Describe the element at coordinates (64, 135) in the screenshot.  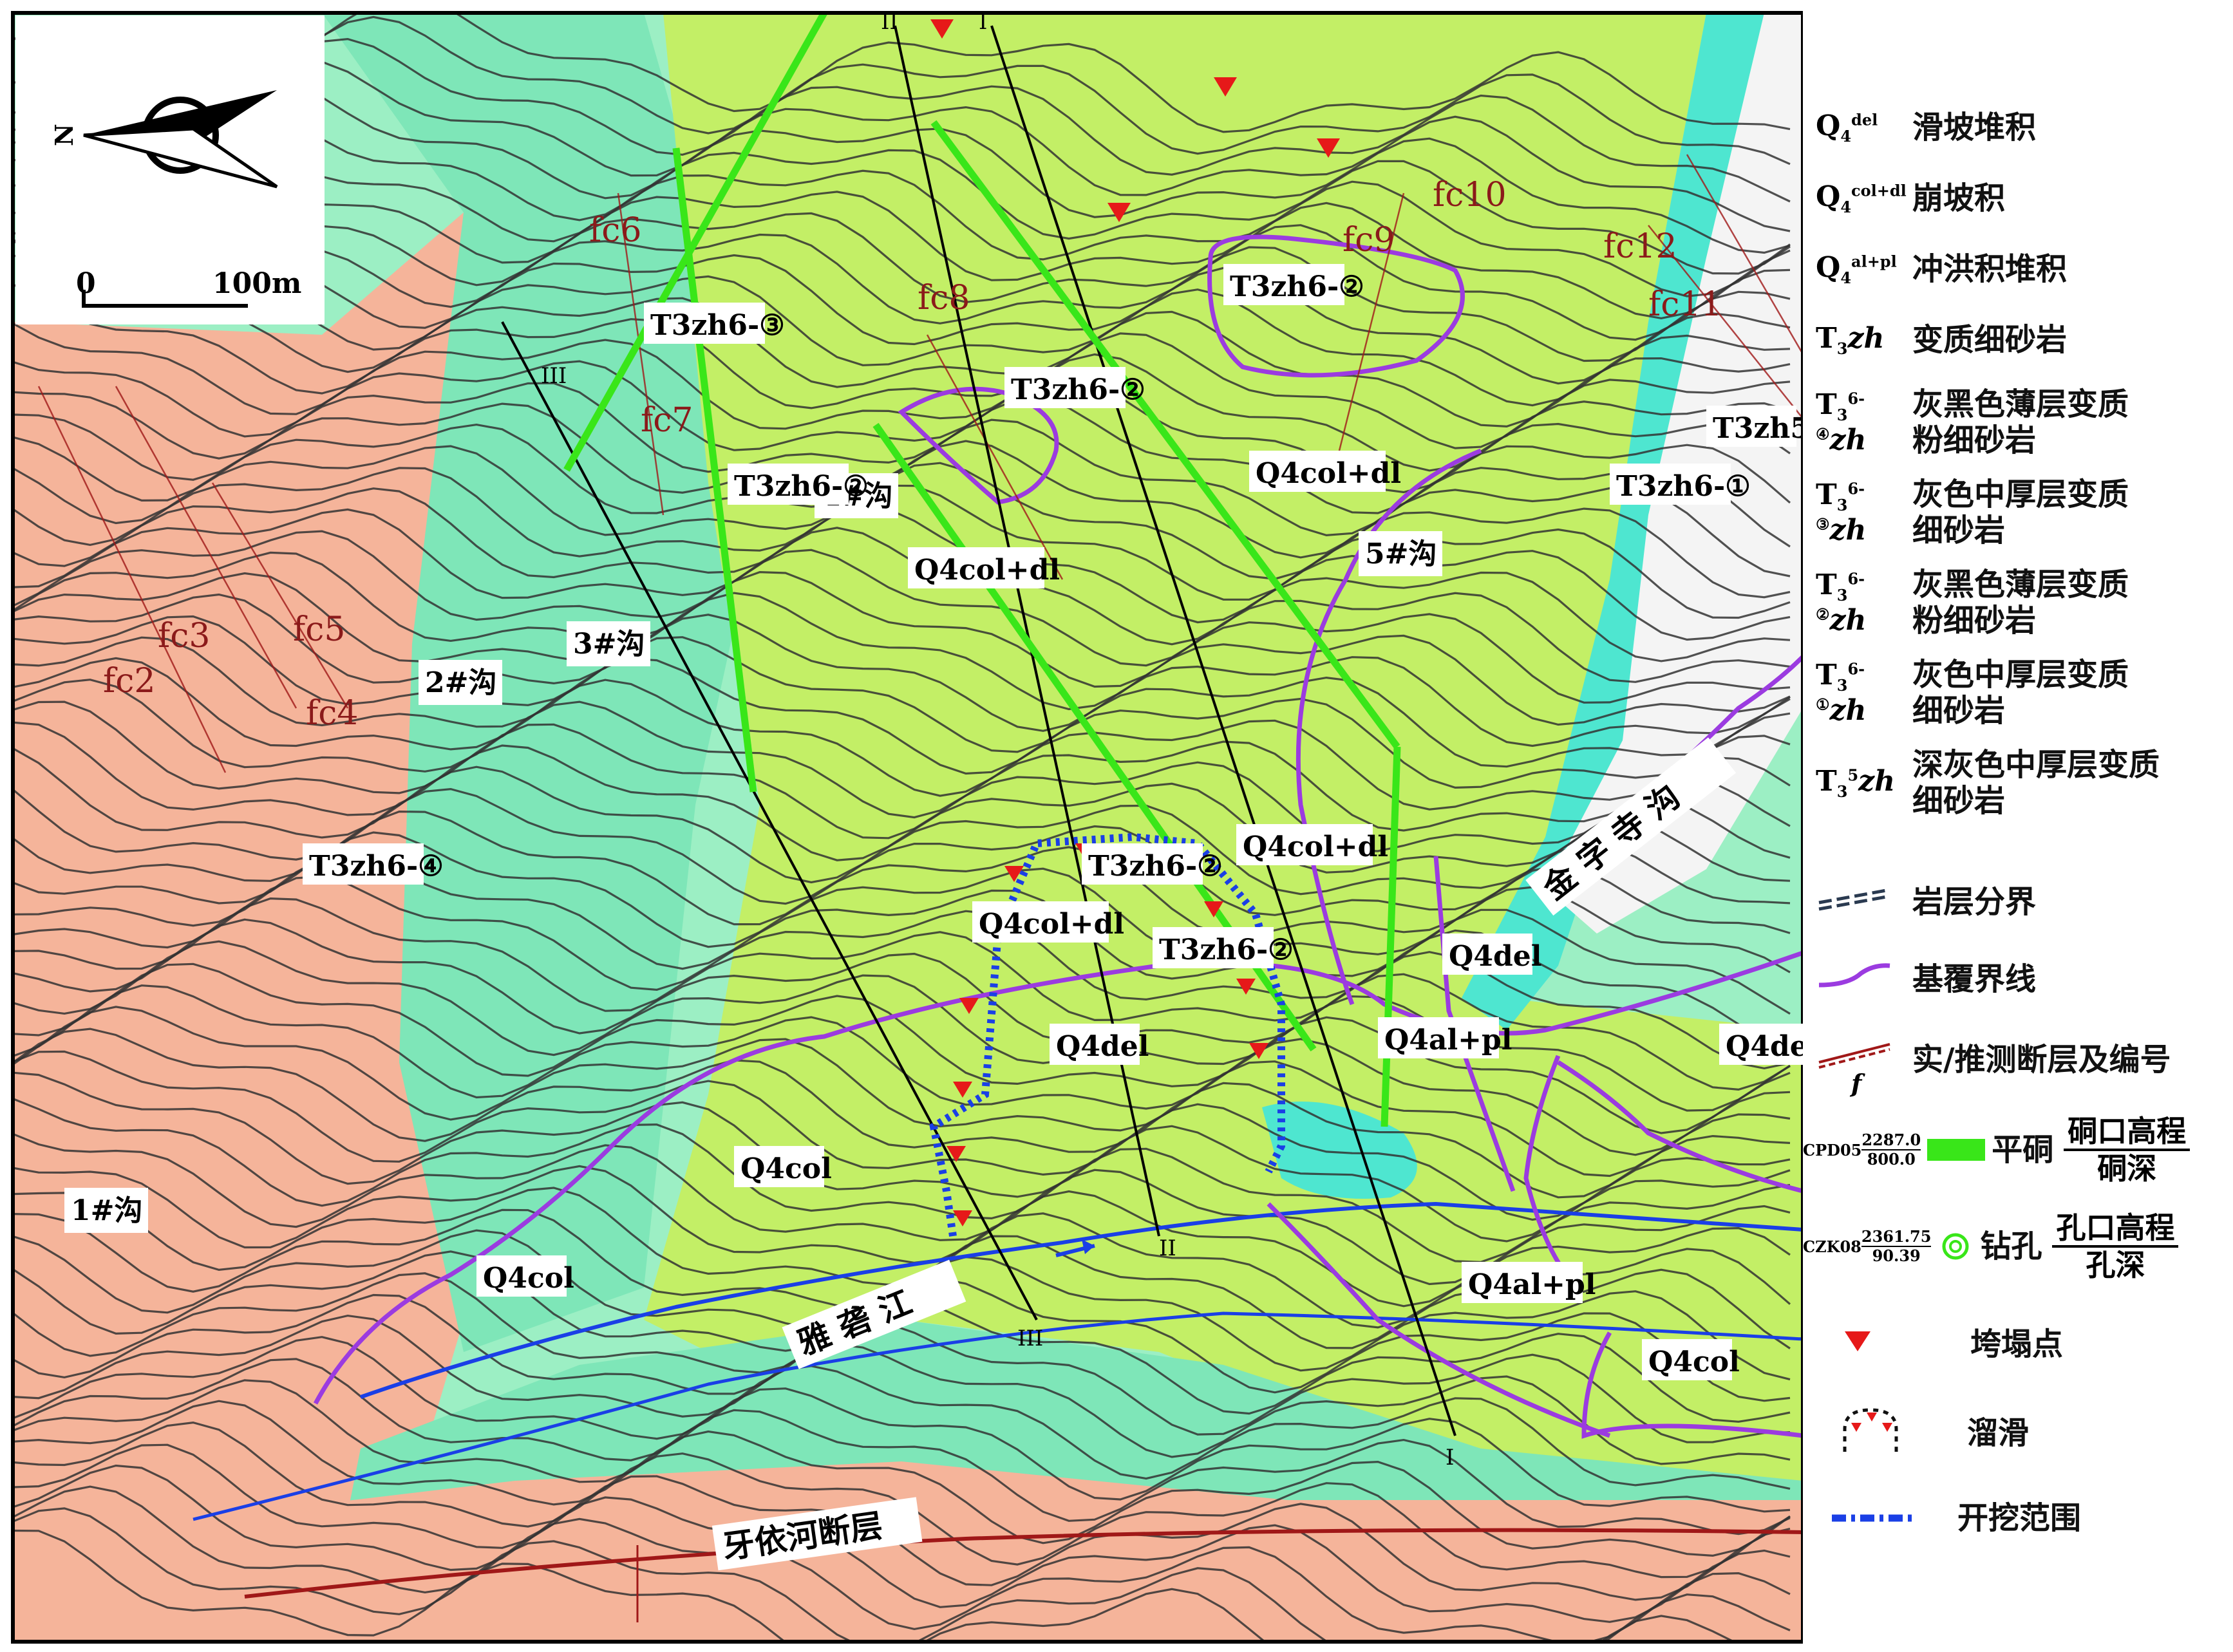
I see `north-label: N` at that location.